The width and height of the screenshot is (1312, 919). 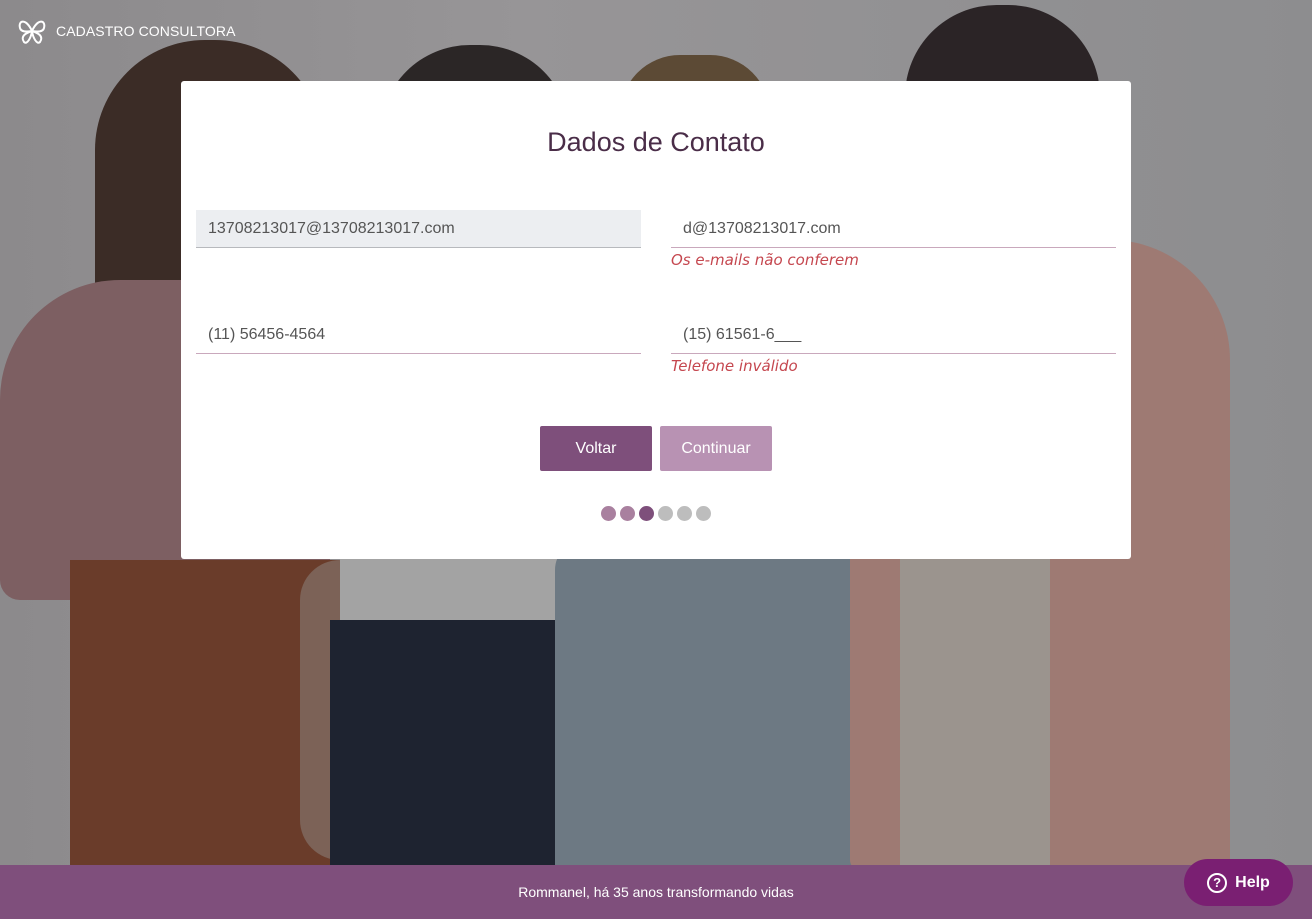 I want to click on email-mismatch-error: Os e-mails não conferem, so click(x=765, y=260).